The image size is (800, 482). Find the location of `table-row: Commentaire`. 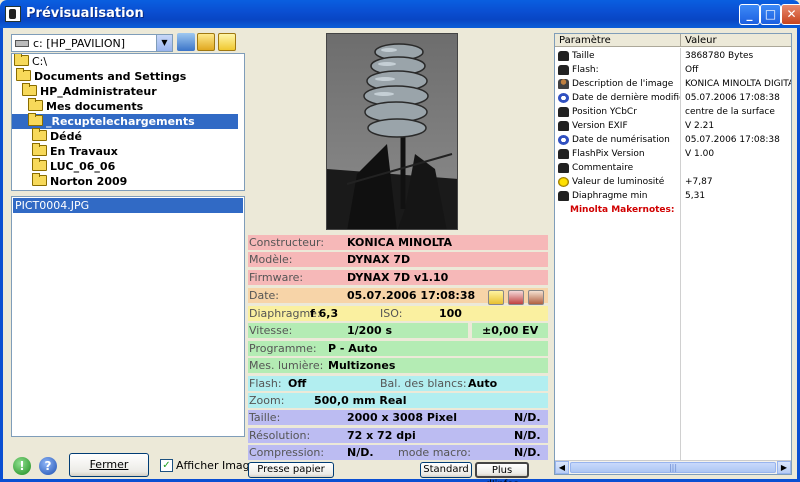

table-row: Commentaire is located at coordinates (673, 168).